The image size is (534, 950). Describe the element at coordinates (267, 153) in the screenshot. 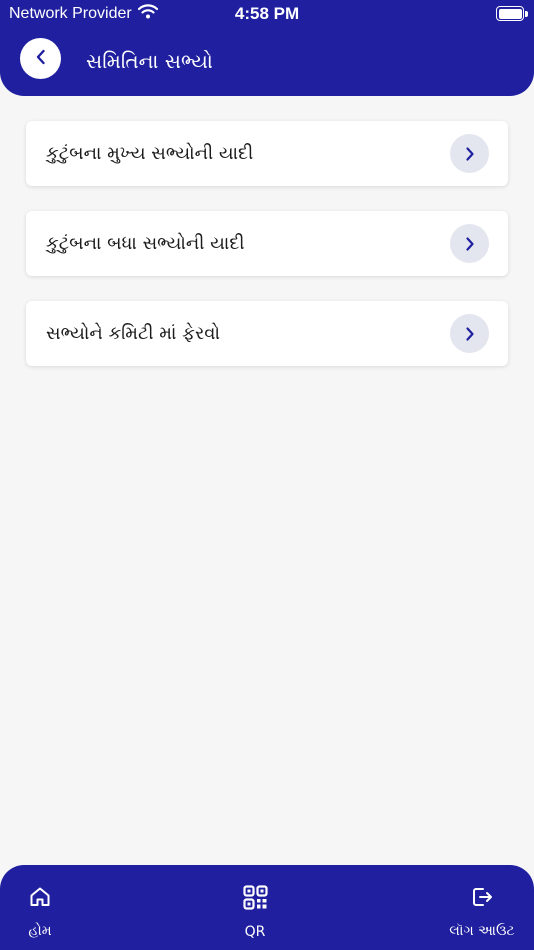

I see `menu-item-main-members: કુટુંબના મુખ્ય સભ્યોની યાદી` at that location.